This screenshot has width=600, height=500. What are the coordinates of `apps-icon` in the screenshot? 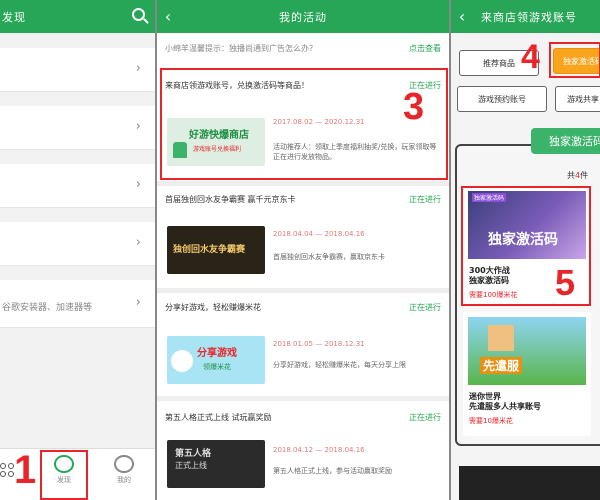 It's located at (7, 470).